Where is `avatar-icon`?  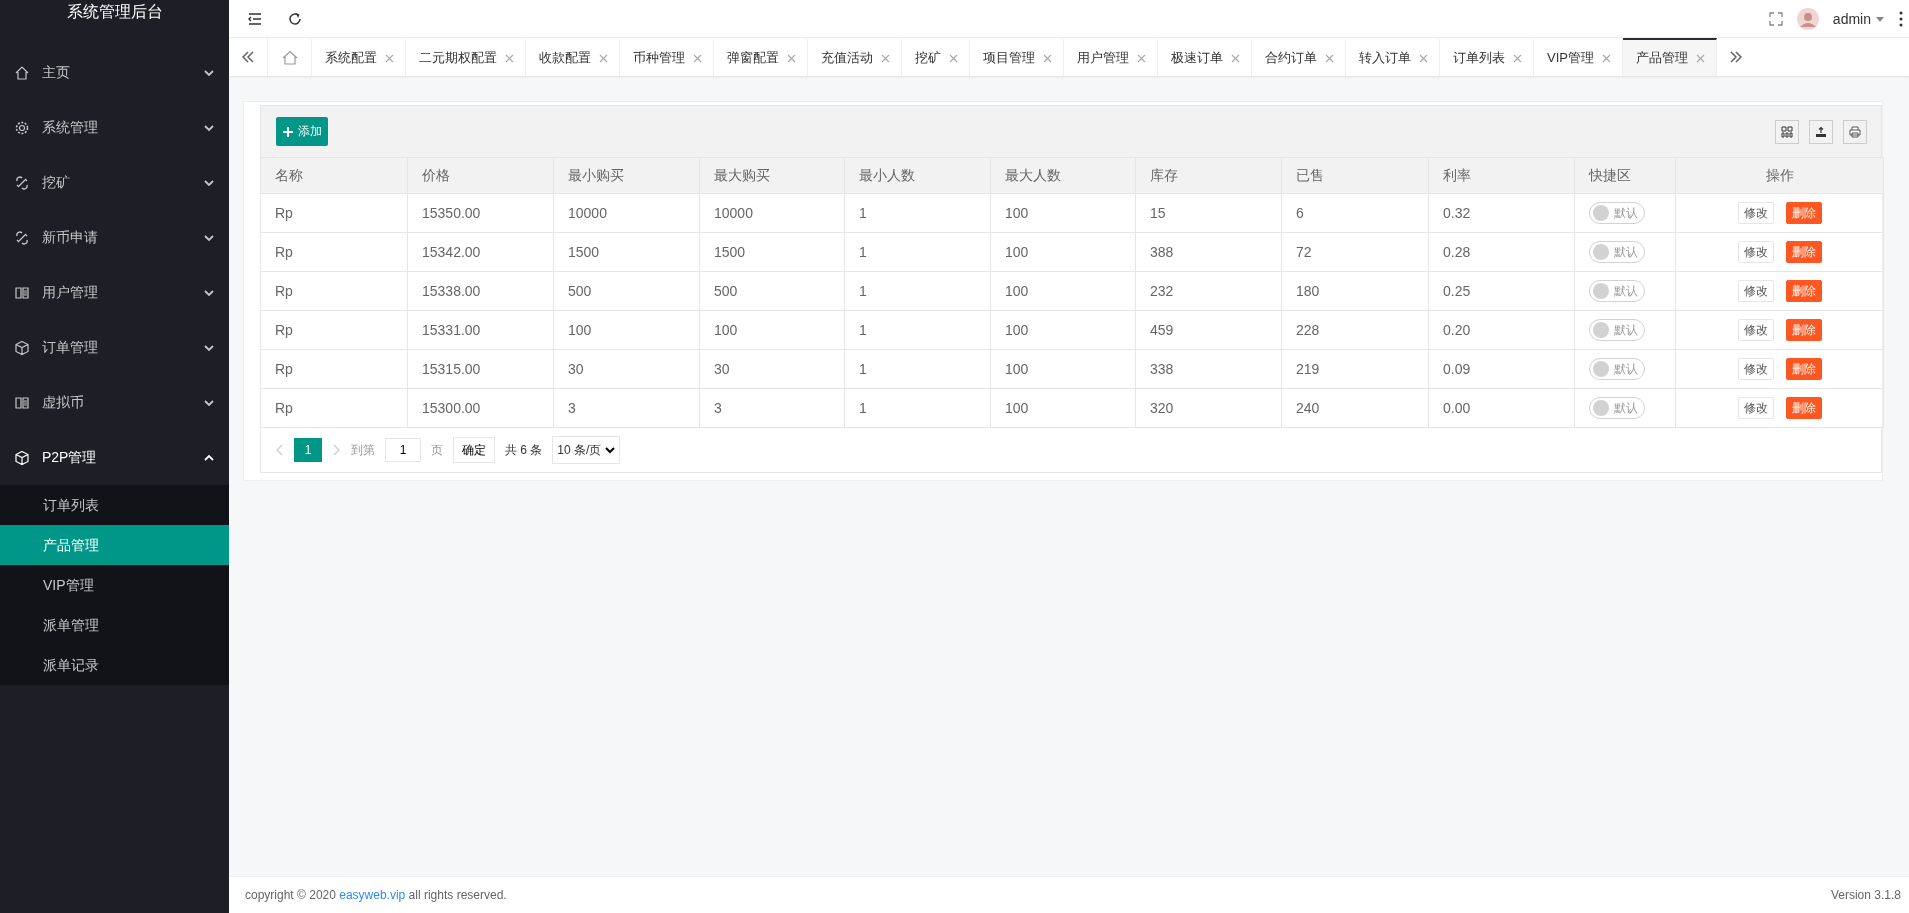
avatar-icon is located at coordinates (1807, 18).